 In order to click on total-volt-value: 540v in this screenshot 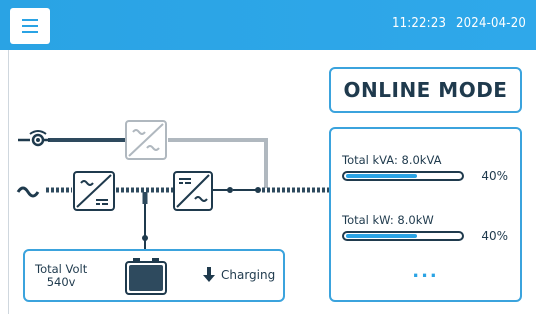, I will do `click(61, 282)`.